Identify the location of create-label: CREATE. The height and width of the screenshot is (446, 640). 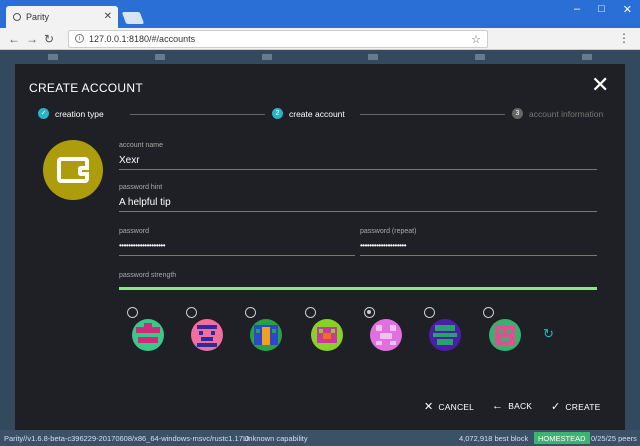
(583, 406).